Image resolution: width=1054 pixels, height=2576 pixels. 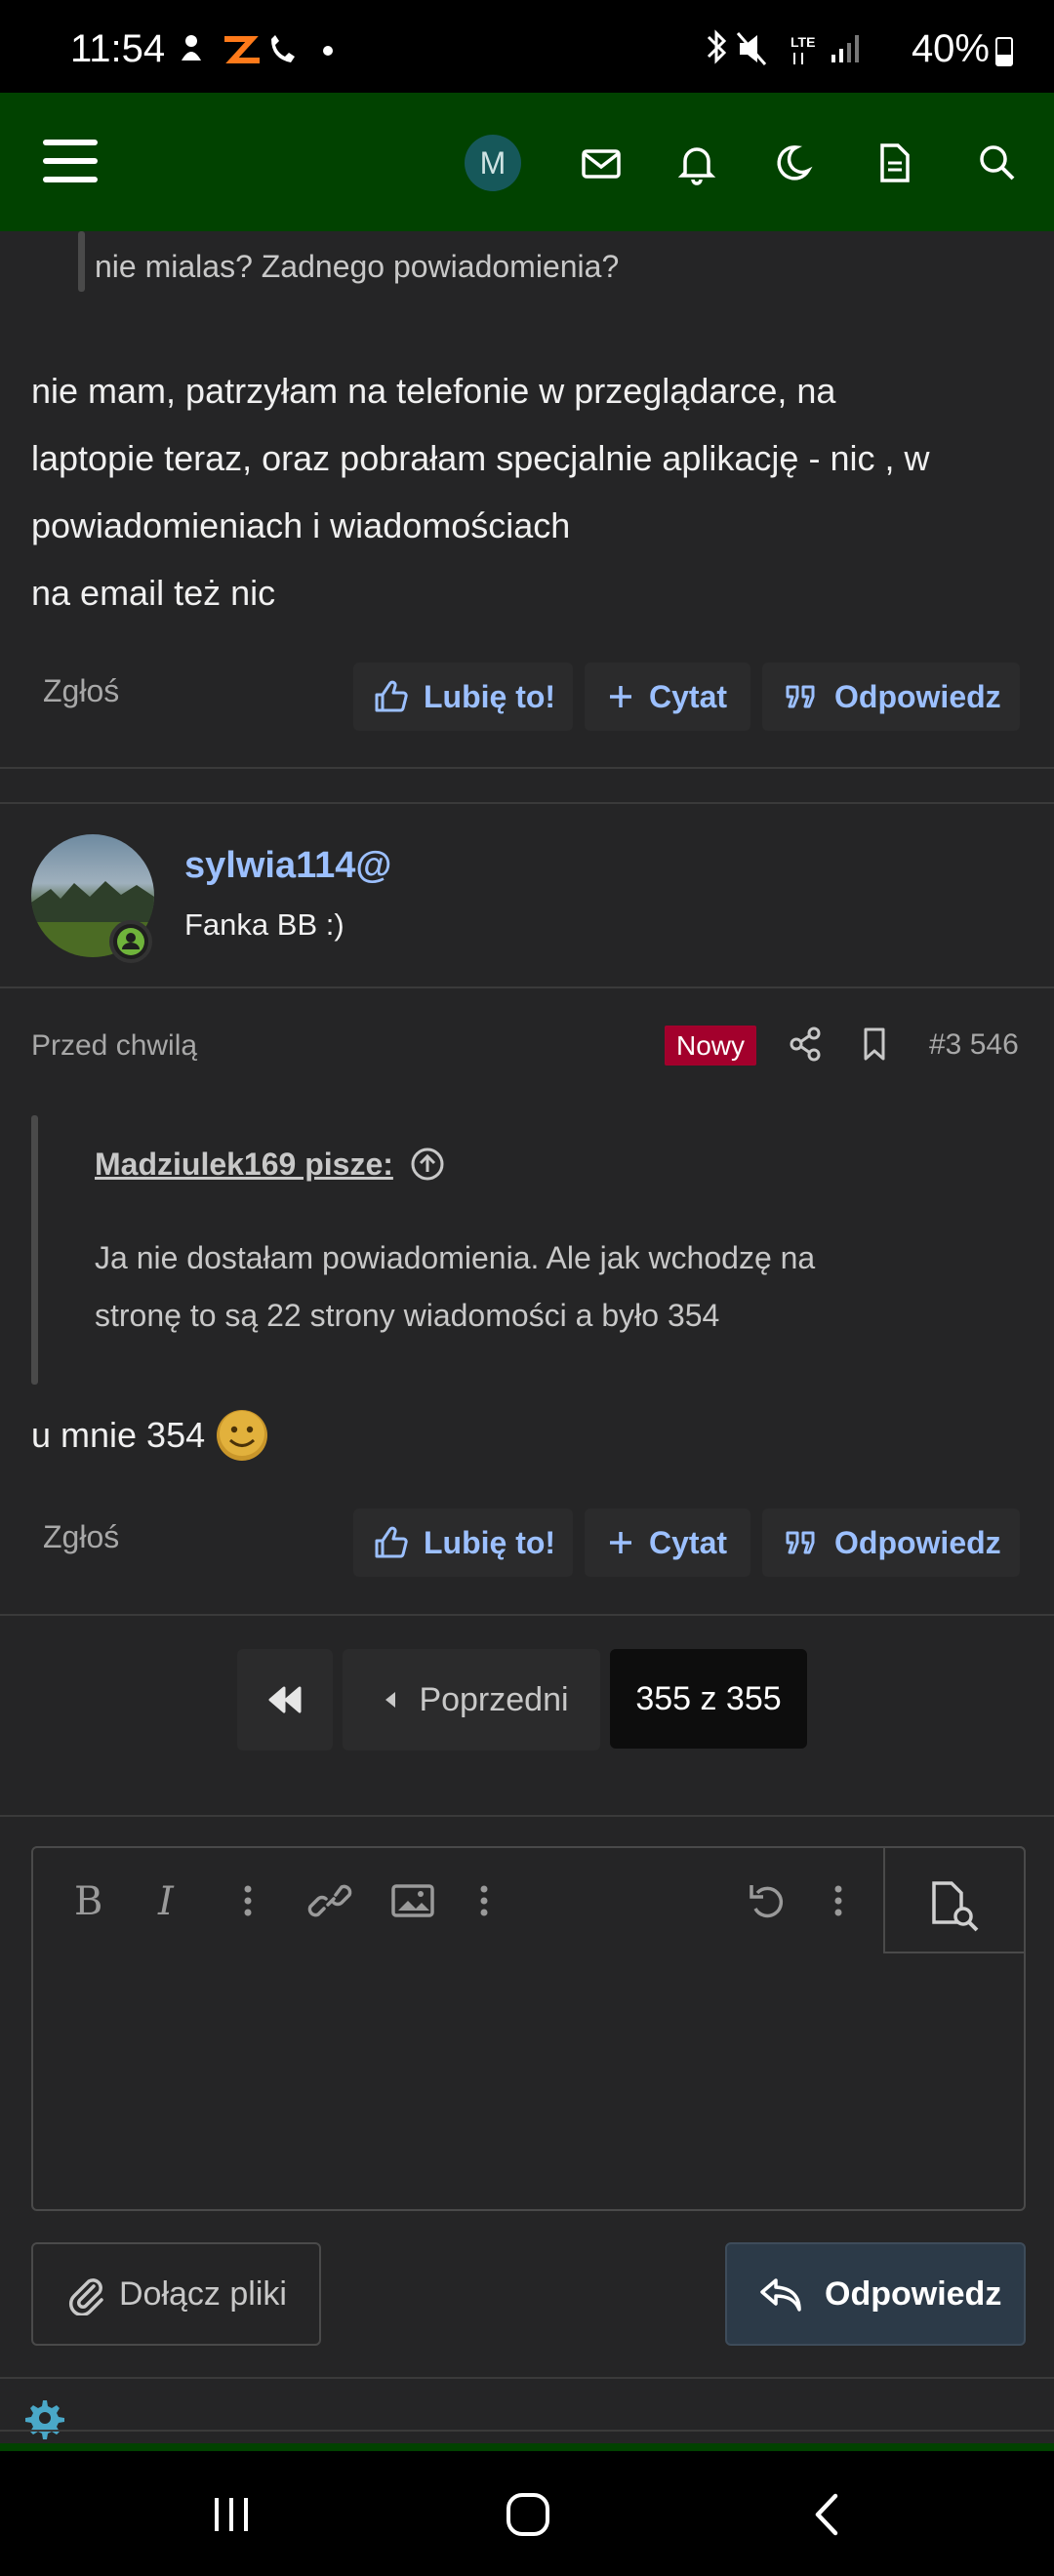 I want to click on quote-text: nie mialas? Zadnego powiadomienia?, so click(x=357, y=266).